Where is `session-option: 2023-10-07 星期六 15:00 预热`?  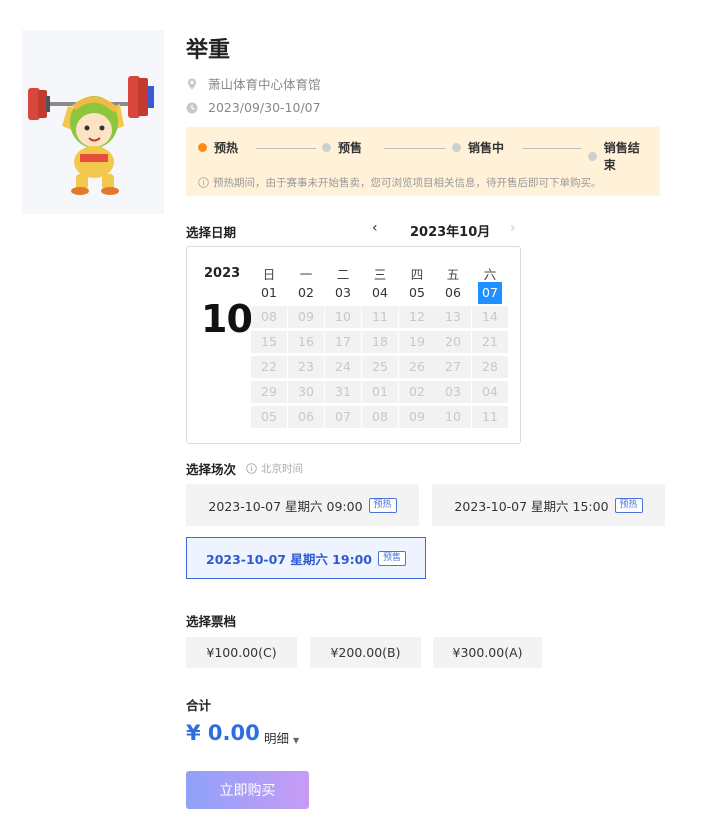
session-option: 2023-10-07 星期六 15:00 预热 is located at coordinates (548, 505).